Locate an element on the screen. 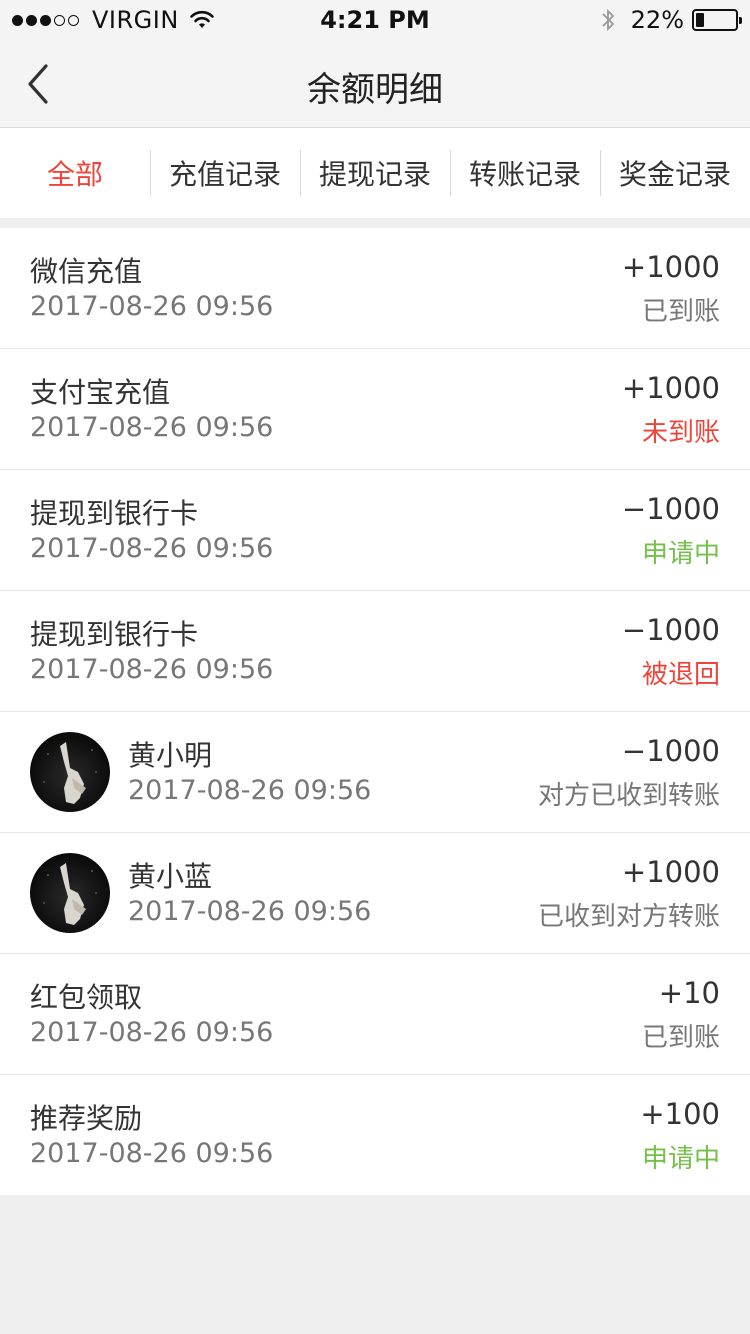 Image resolution: width=750 pixels, height=1334 pixels. record-row: 黄小蓝 2017-08-26 09:56 +1000 已收到对方转账 is located at coordinates (375, 893).